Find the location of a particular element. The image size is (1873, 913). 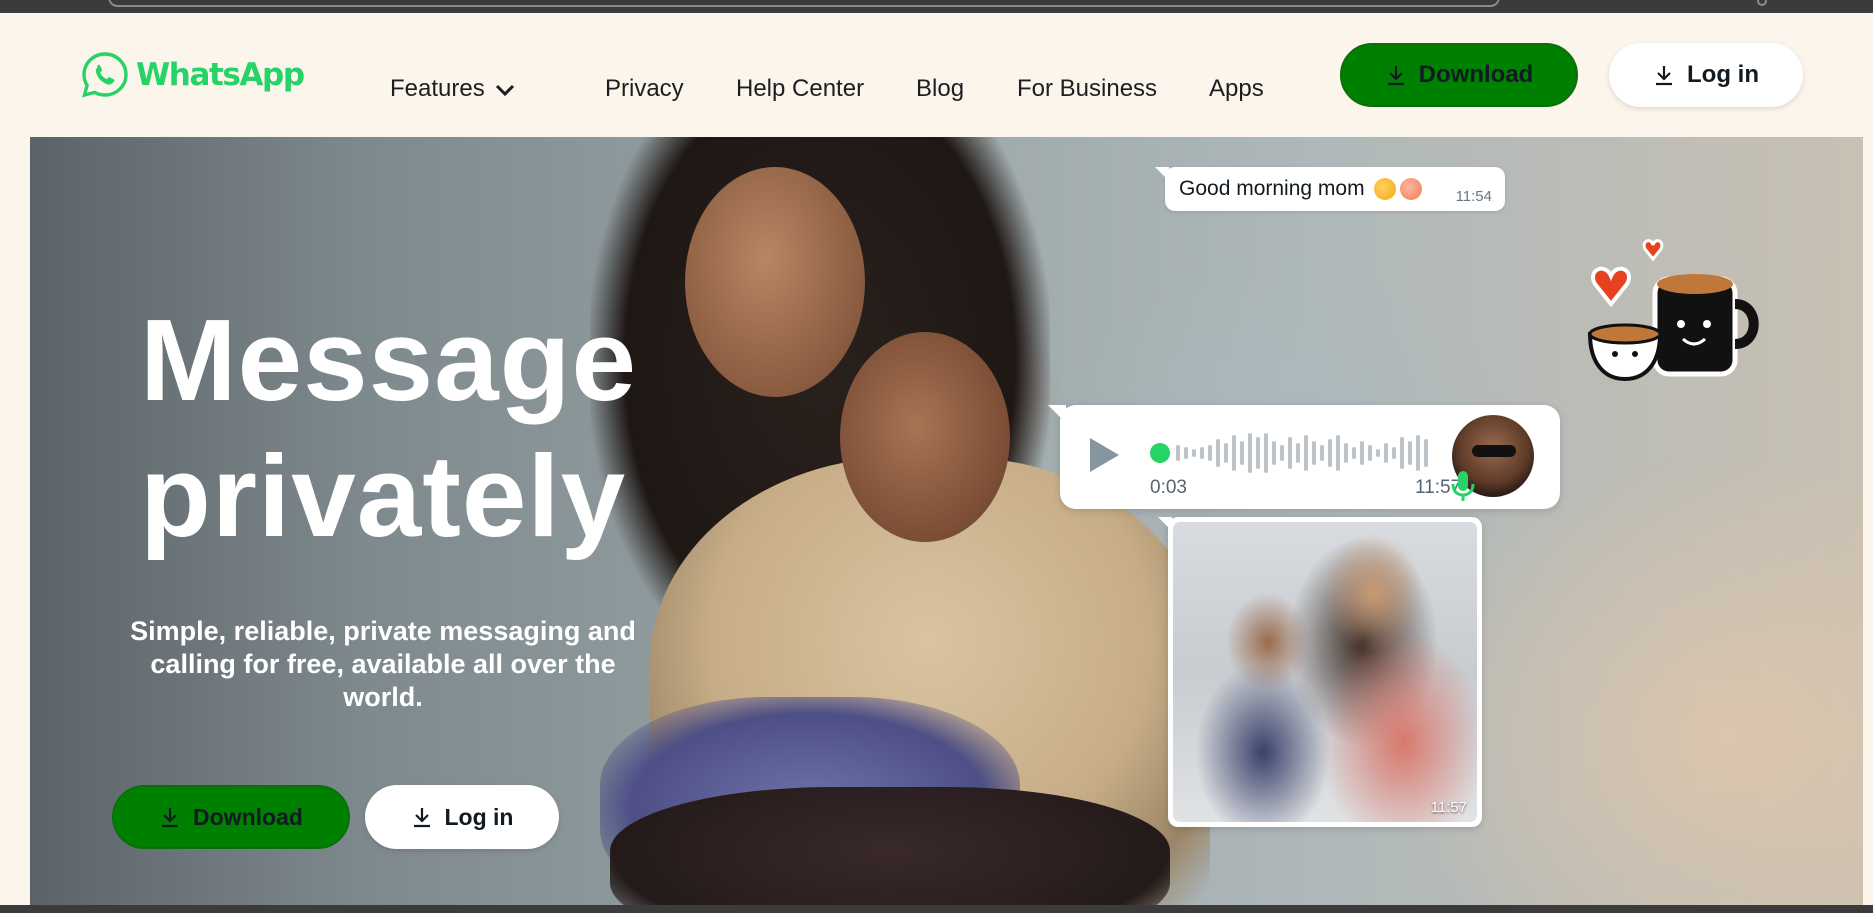

hero-download-button: Download is located at coordinates (231, 817).